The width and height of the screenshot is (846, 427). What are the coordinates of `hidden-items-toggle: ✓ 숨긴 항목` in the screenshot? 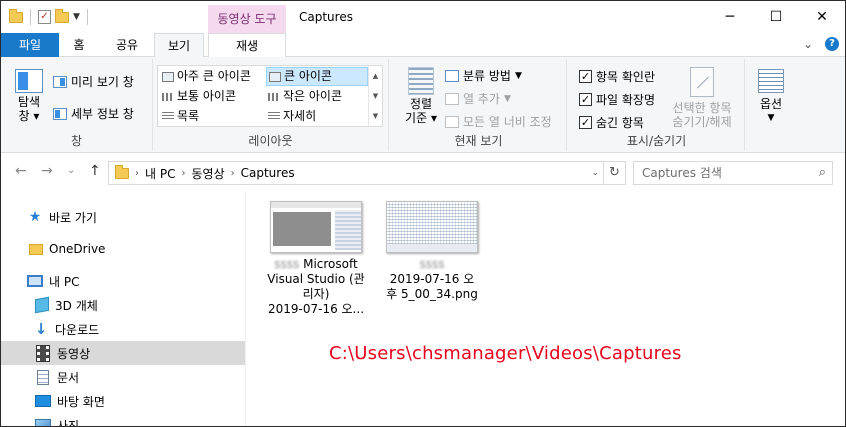 It's located at (611, 122).